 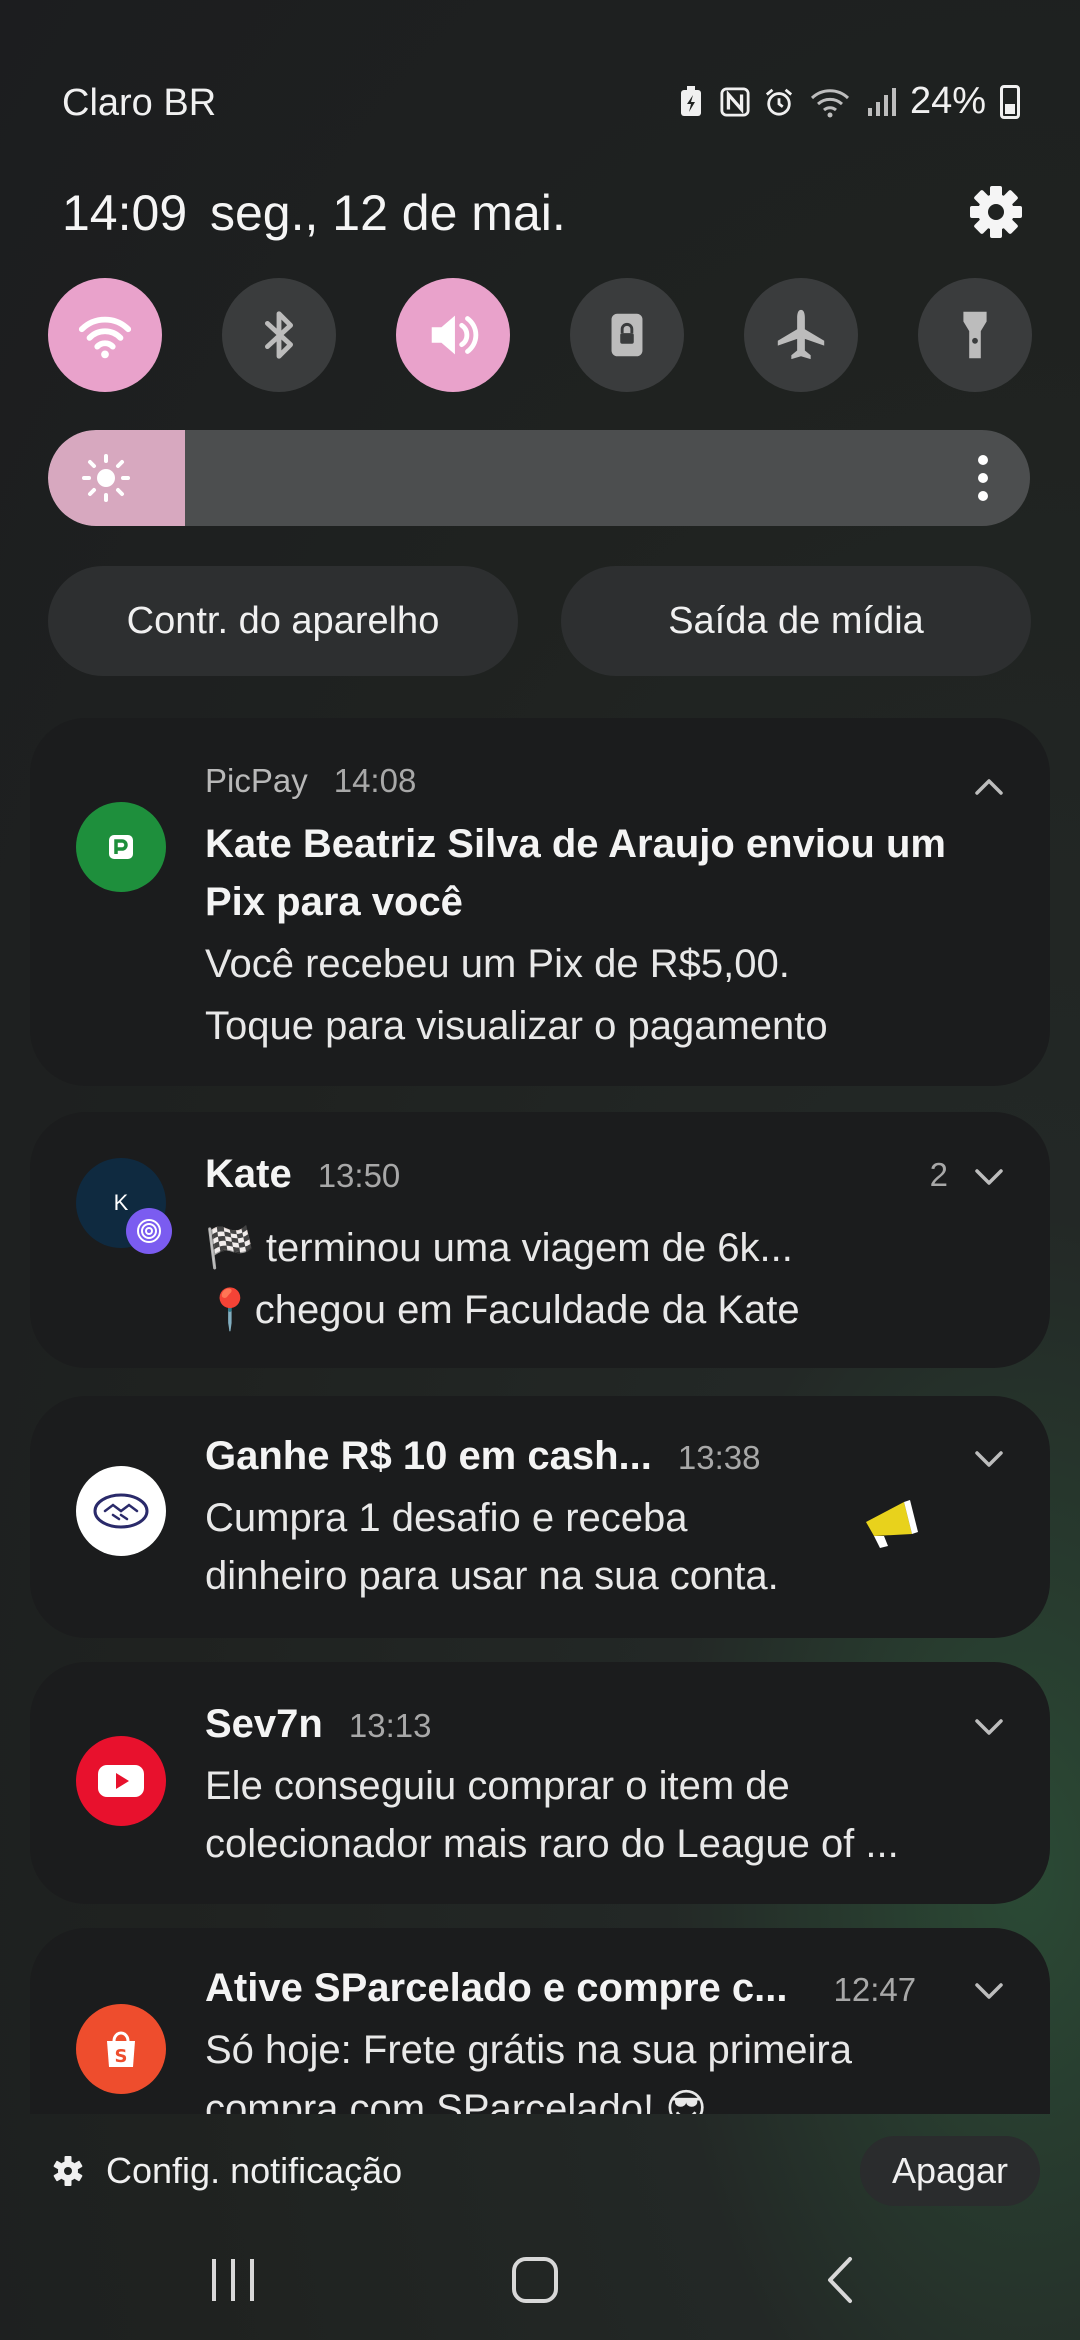 What do you see at coordinates (264, 1724) in the screenshot?
I see `notification-title: Sev7n` at bounding box center [264, 1724].